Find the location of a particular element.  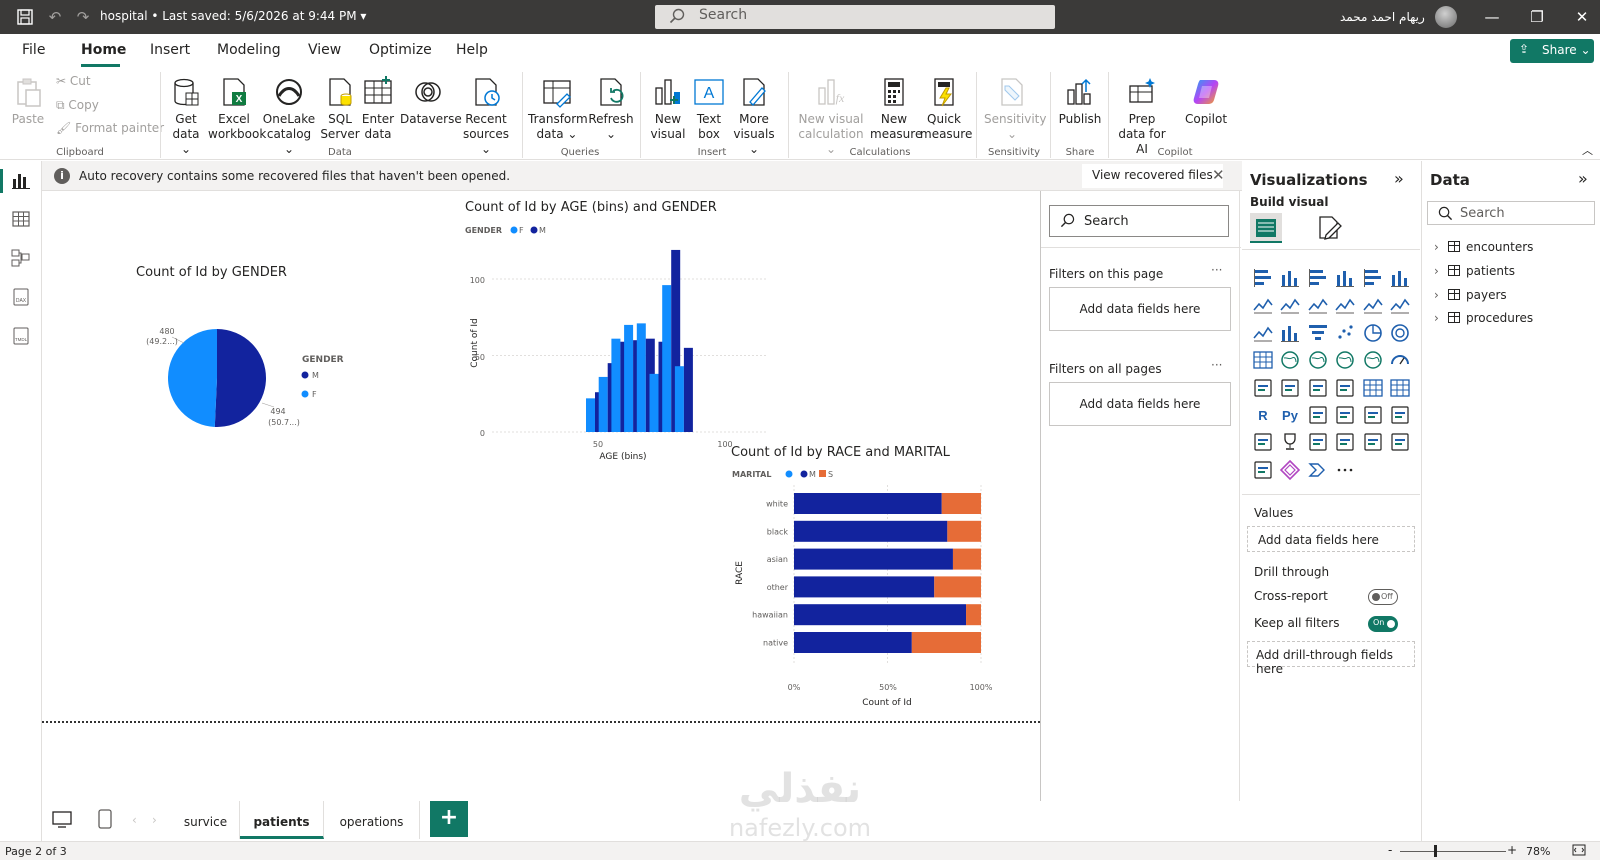

page-tab-operations: operations is located at coordinates (372, 820).